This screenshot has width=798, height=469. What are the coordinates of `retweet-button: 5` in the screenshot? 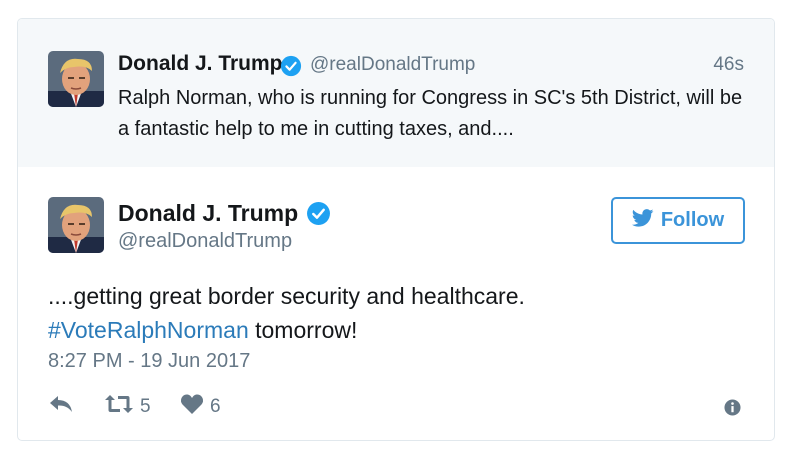 It's located at (127, 406).